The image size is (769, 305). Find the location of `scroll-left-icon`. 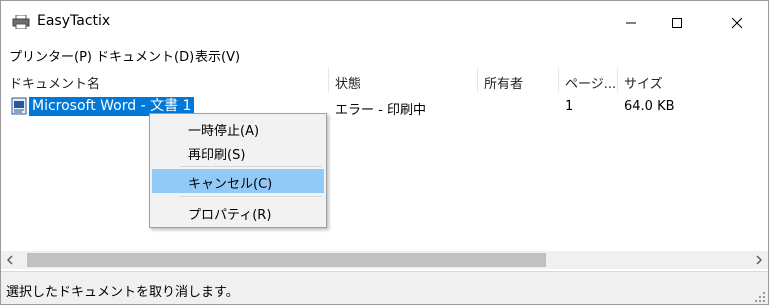

scroll-left-icon is located at coordinates (10, 260).